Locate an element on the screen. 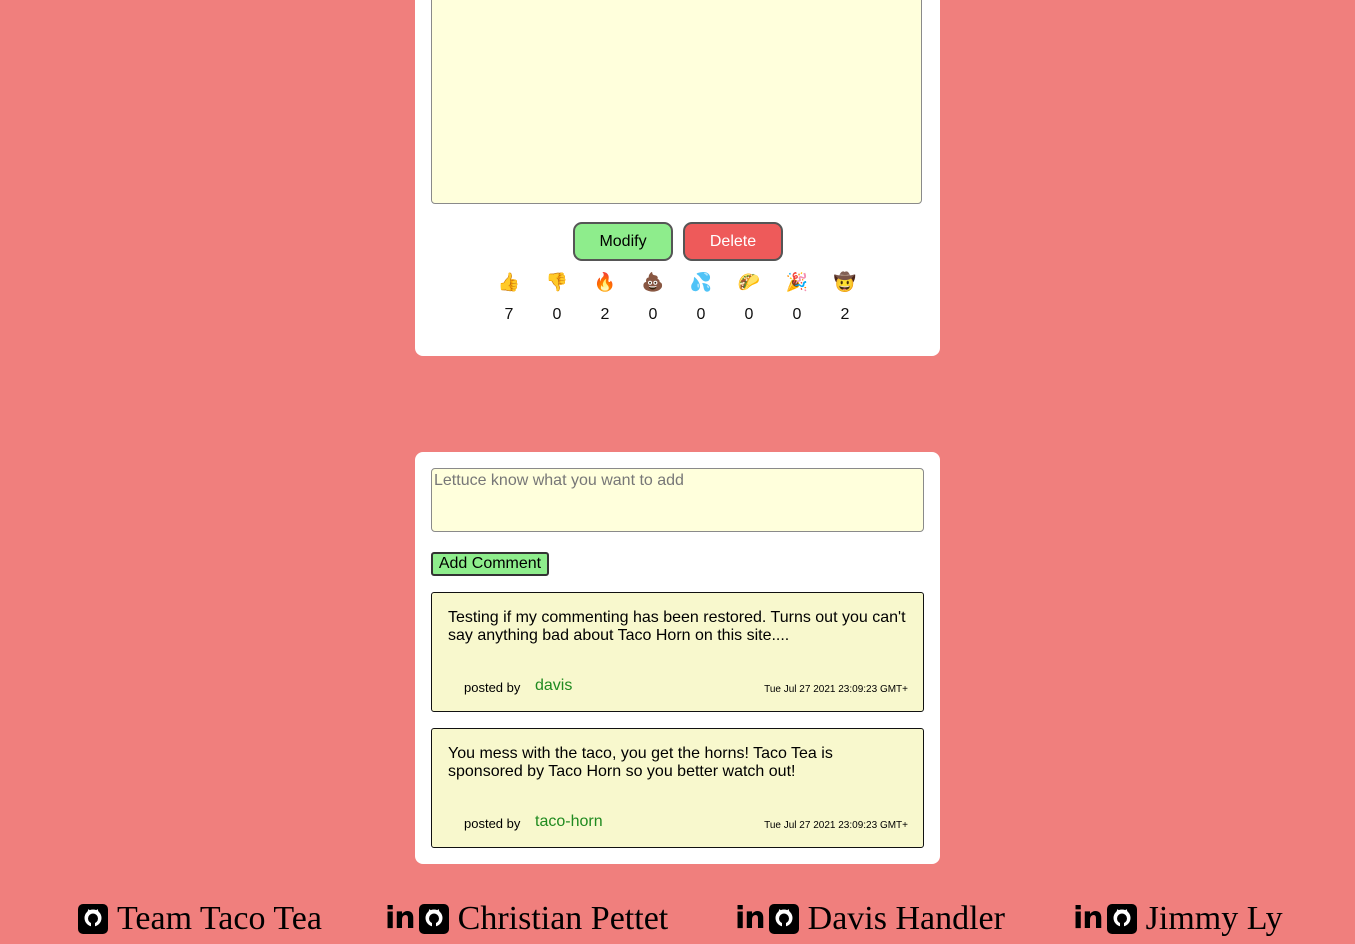  modify-button: Modify is located at coordinates (623, 241).